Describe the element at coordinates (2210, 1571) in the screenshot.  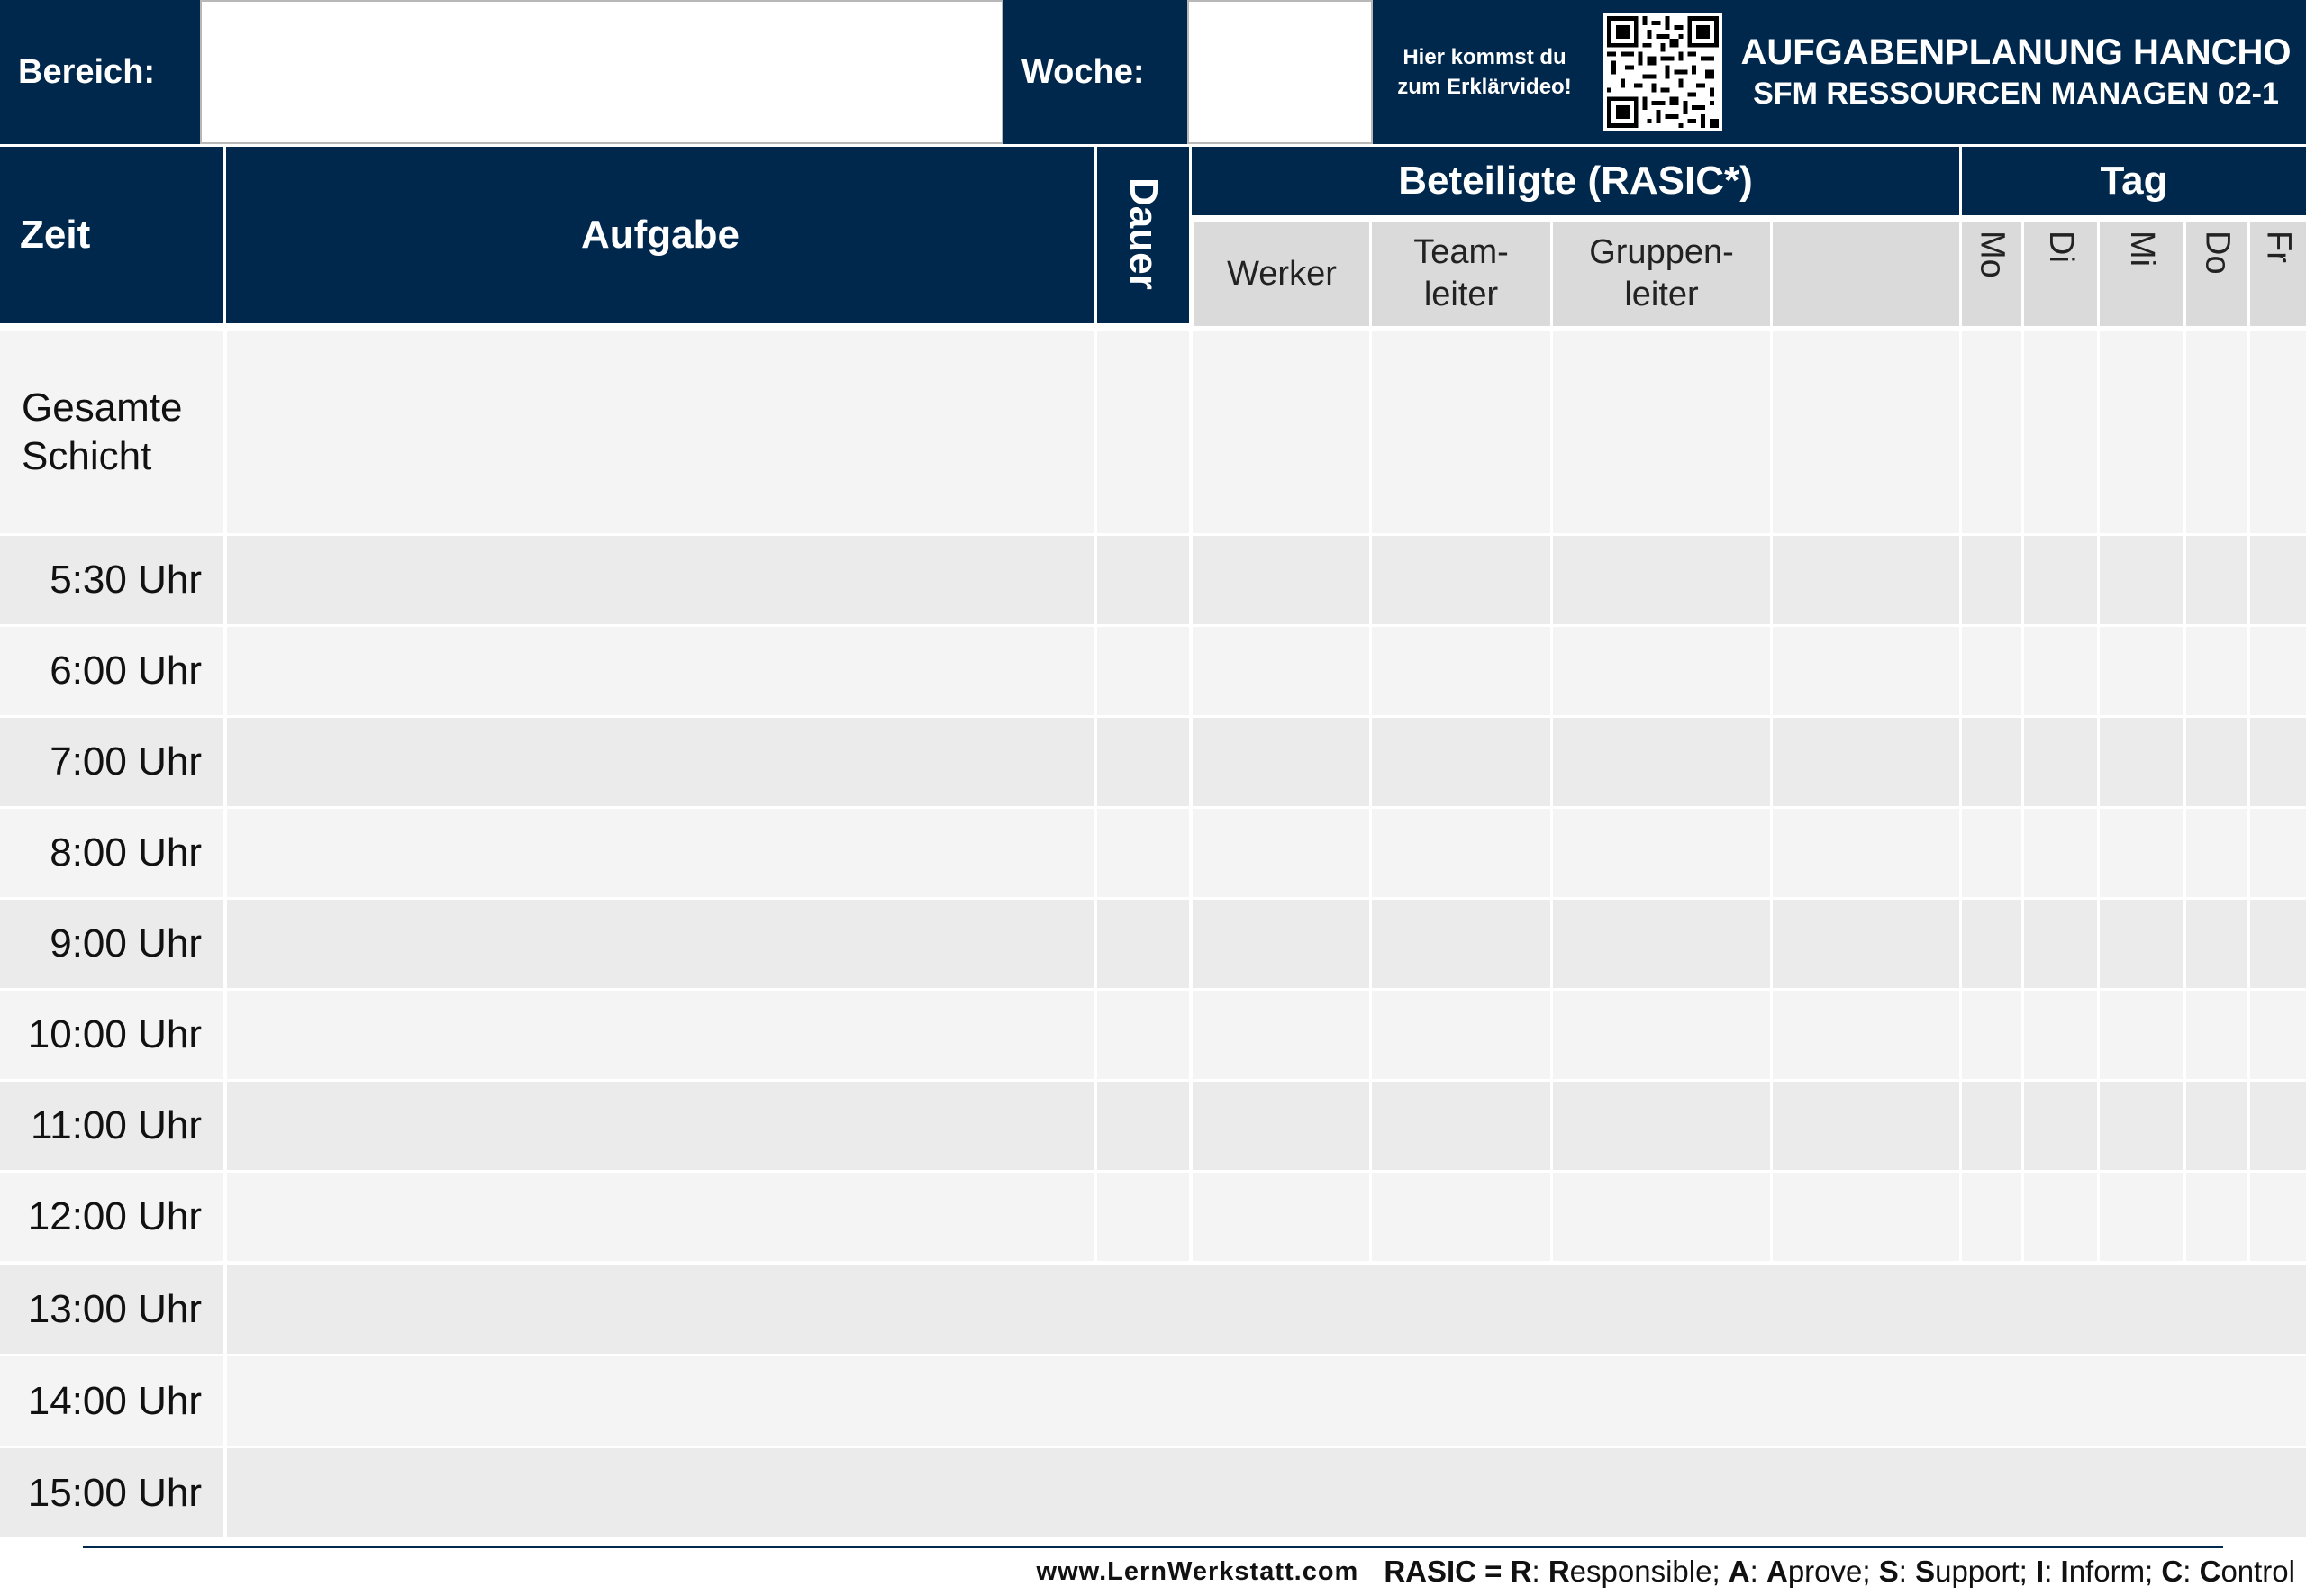
I see `rasic-initial: C` at that location.